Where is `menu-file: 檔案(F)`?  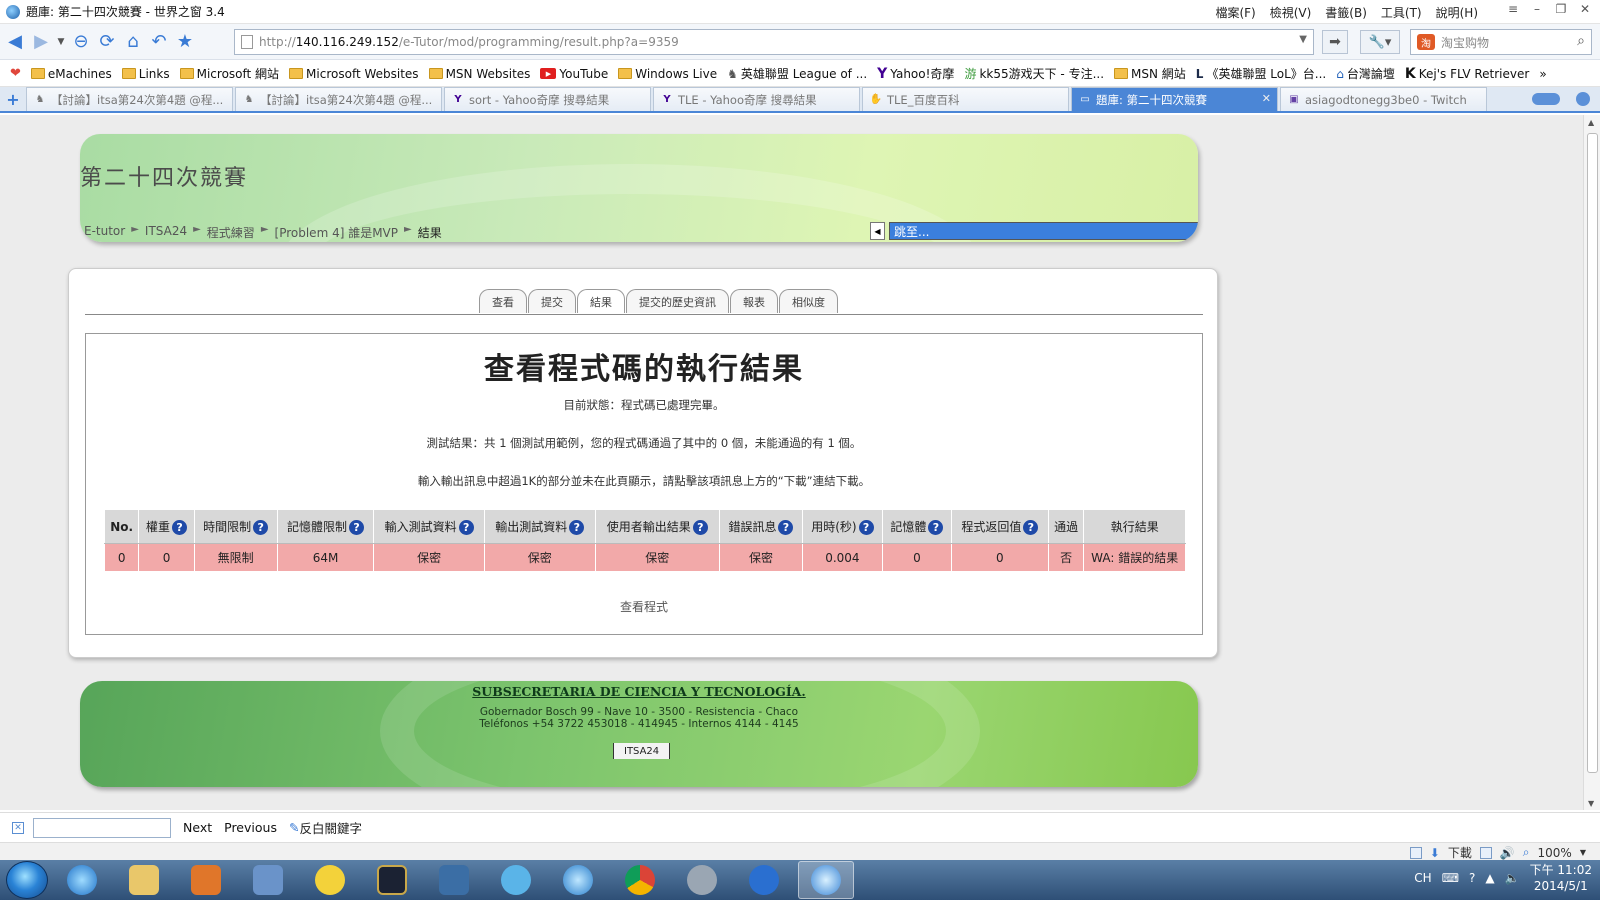 menu-file: 檔案(F) is located at coordinates (1235, 12).